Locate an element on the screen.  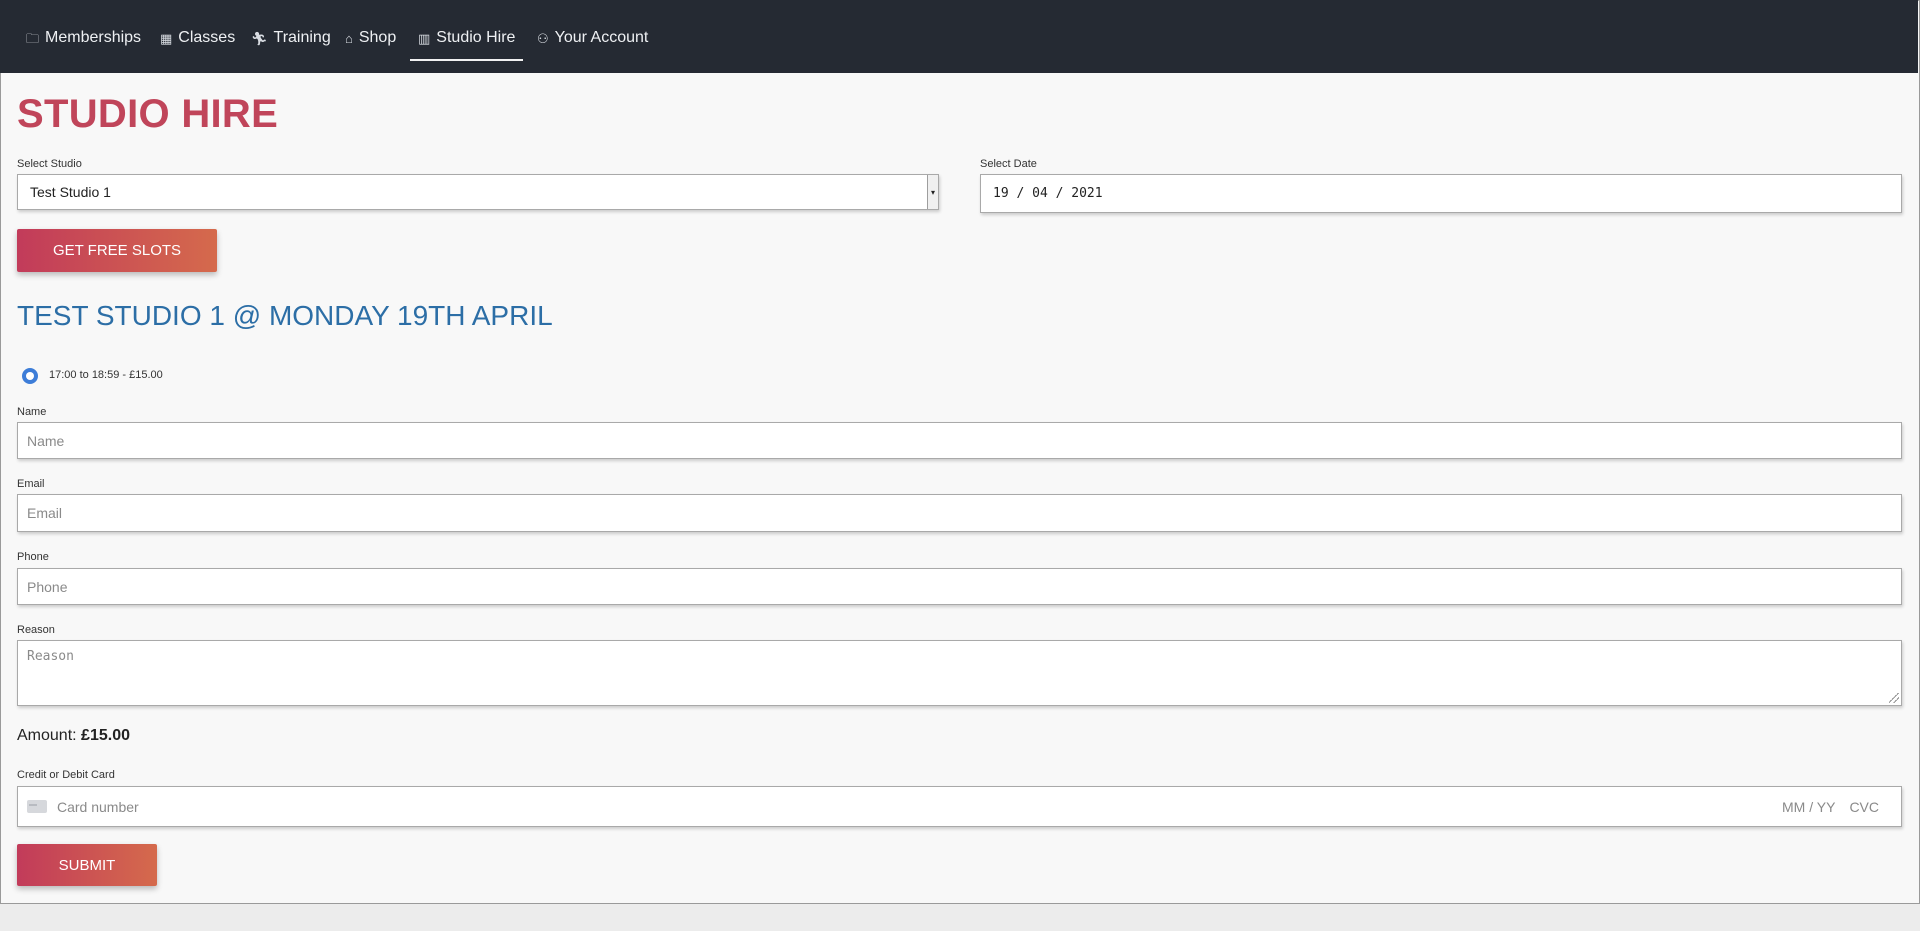
submit-button: SUBMIT is located at coordinates (87, 865).